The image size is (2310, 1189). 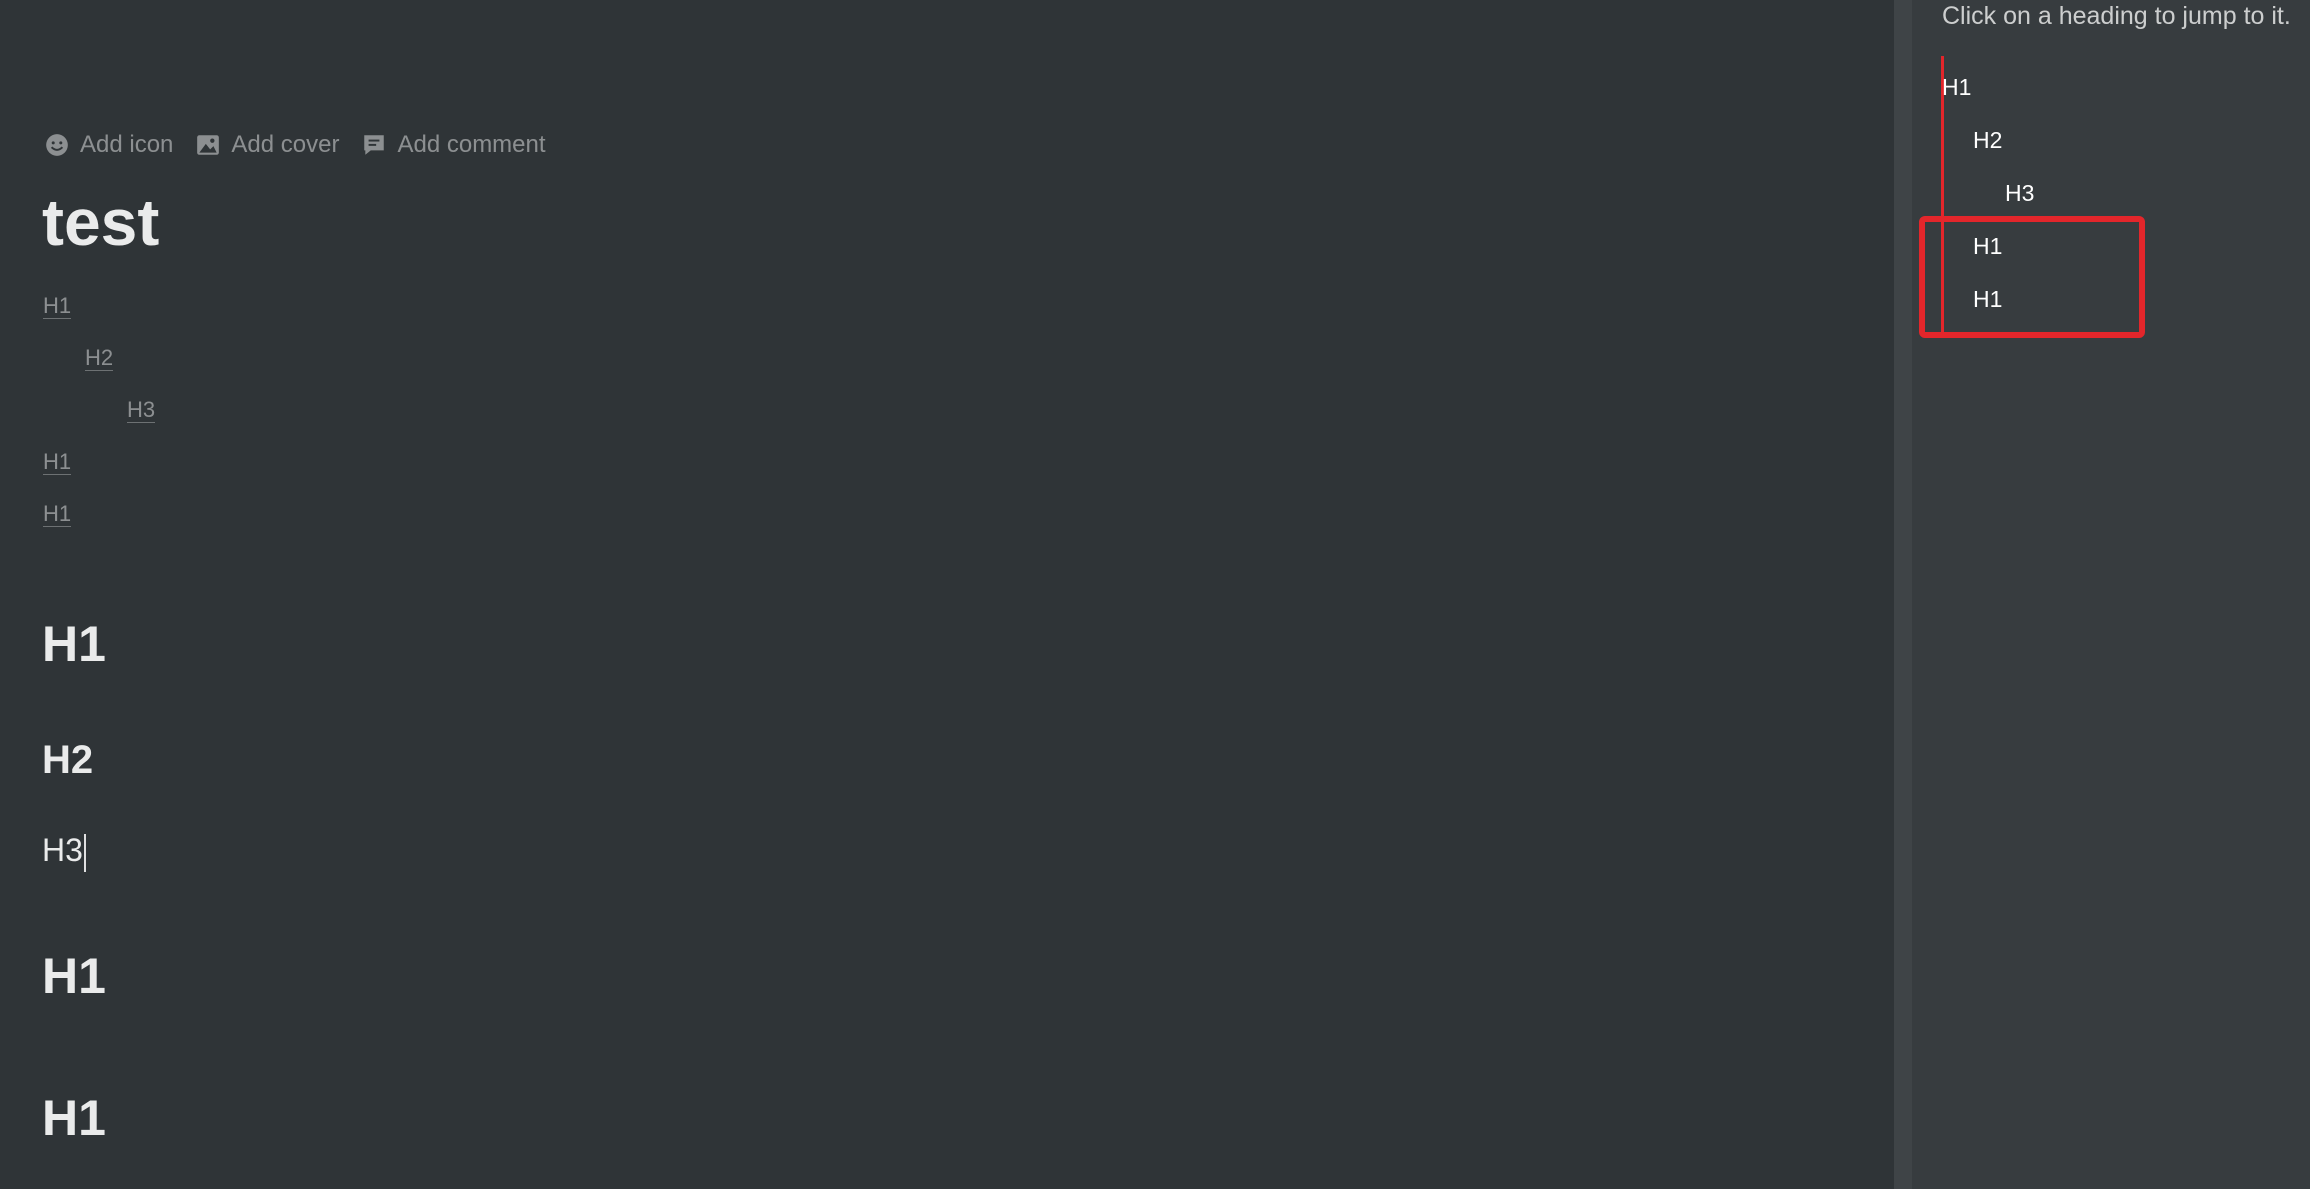 I want to click on outline-hint: Click on a heading to jump to it., so click(x=2116, y=16).